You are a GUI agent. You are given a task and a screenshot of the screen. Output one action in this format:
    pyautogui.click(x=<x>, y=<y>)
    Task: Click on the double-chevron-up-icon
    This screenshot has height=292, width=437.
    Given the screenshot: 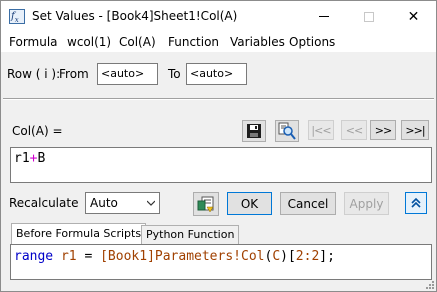 What is the action you would take?
    pyautogui.click(x=416, y=202)
    